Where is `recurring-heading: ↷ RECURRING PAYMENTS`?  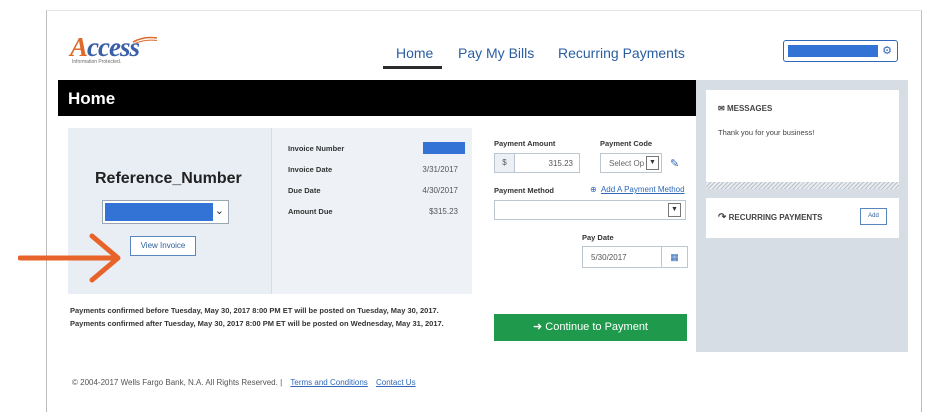
recurring-heading: ↷ RECURRING PAYMENTS is located at coordinates (770, 217).